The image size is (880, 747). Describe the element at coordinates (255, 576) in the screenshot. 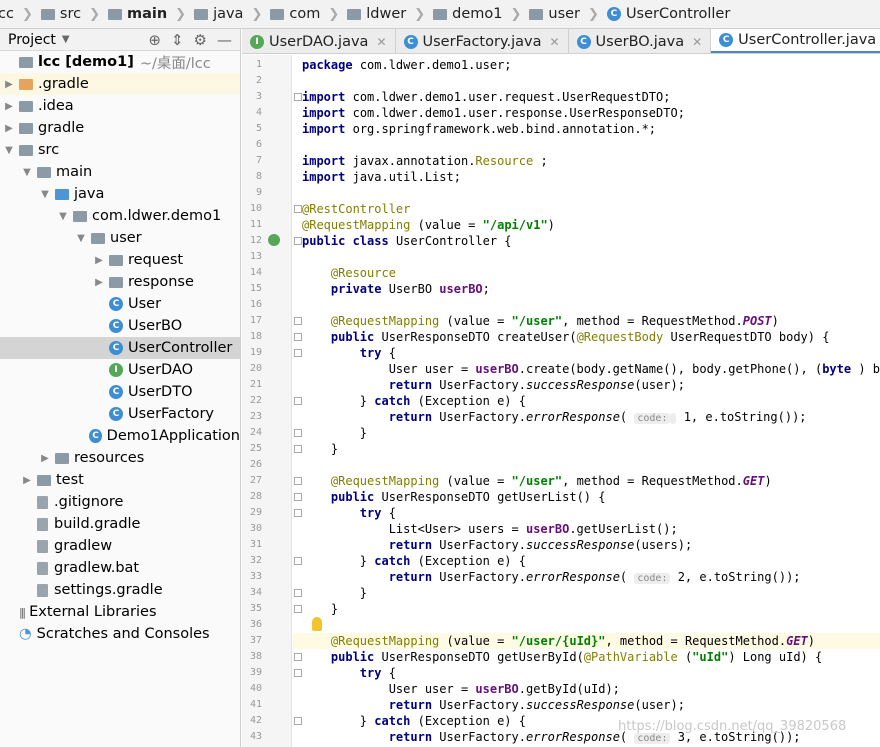

I see `line-number: 33` at that location.